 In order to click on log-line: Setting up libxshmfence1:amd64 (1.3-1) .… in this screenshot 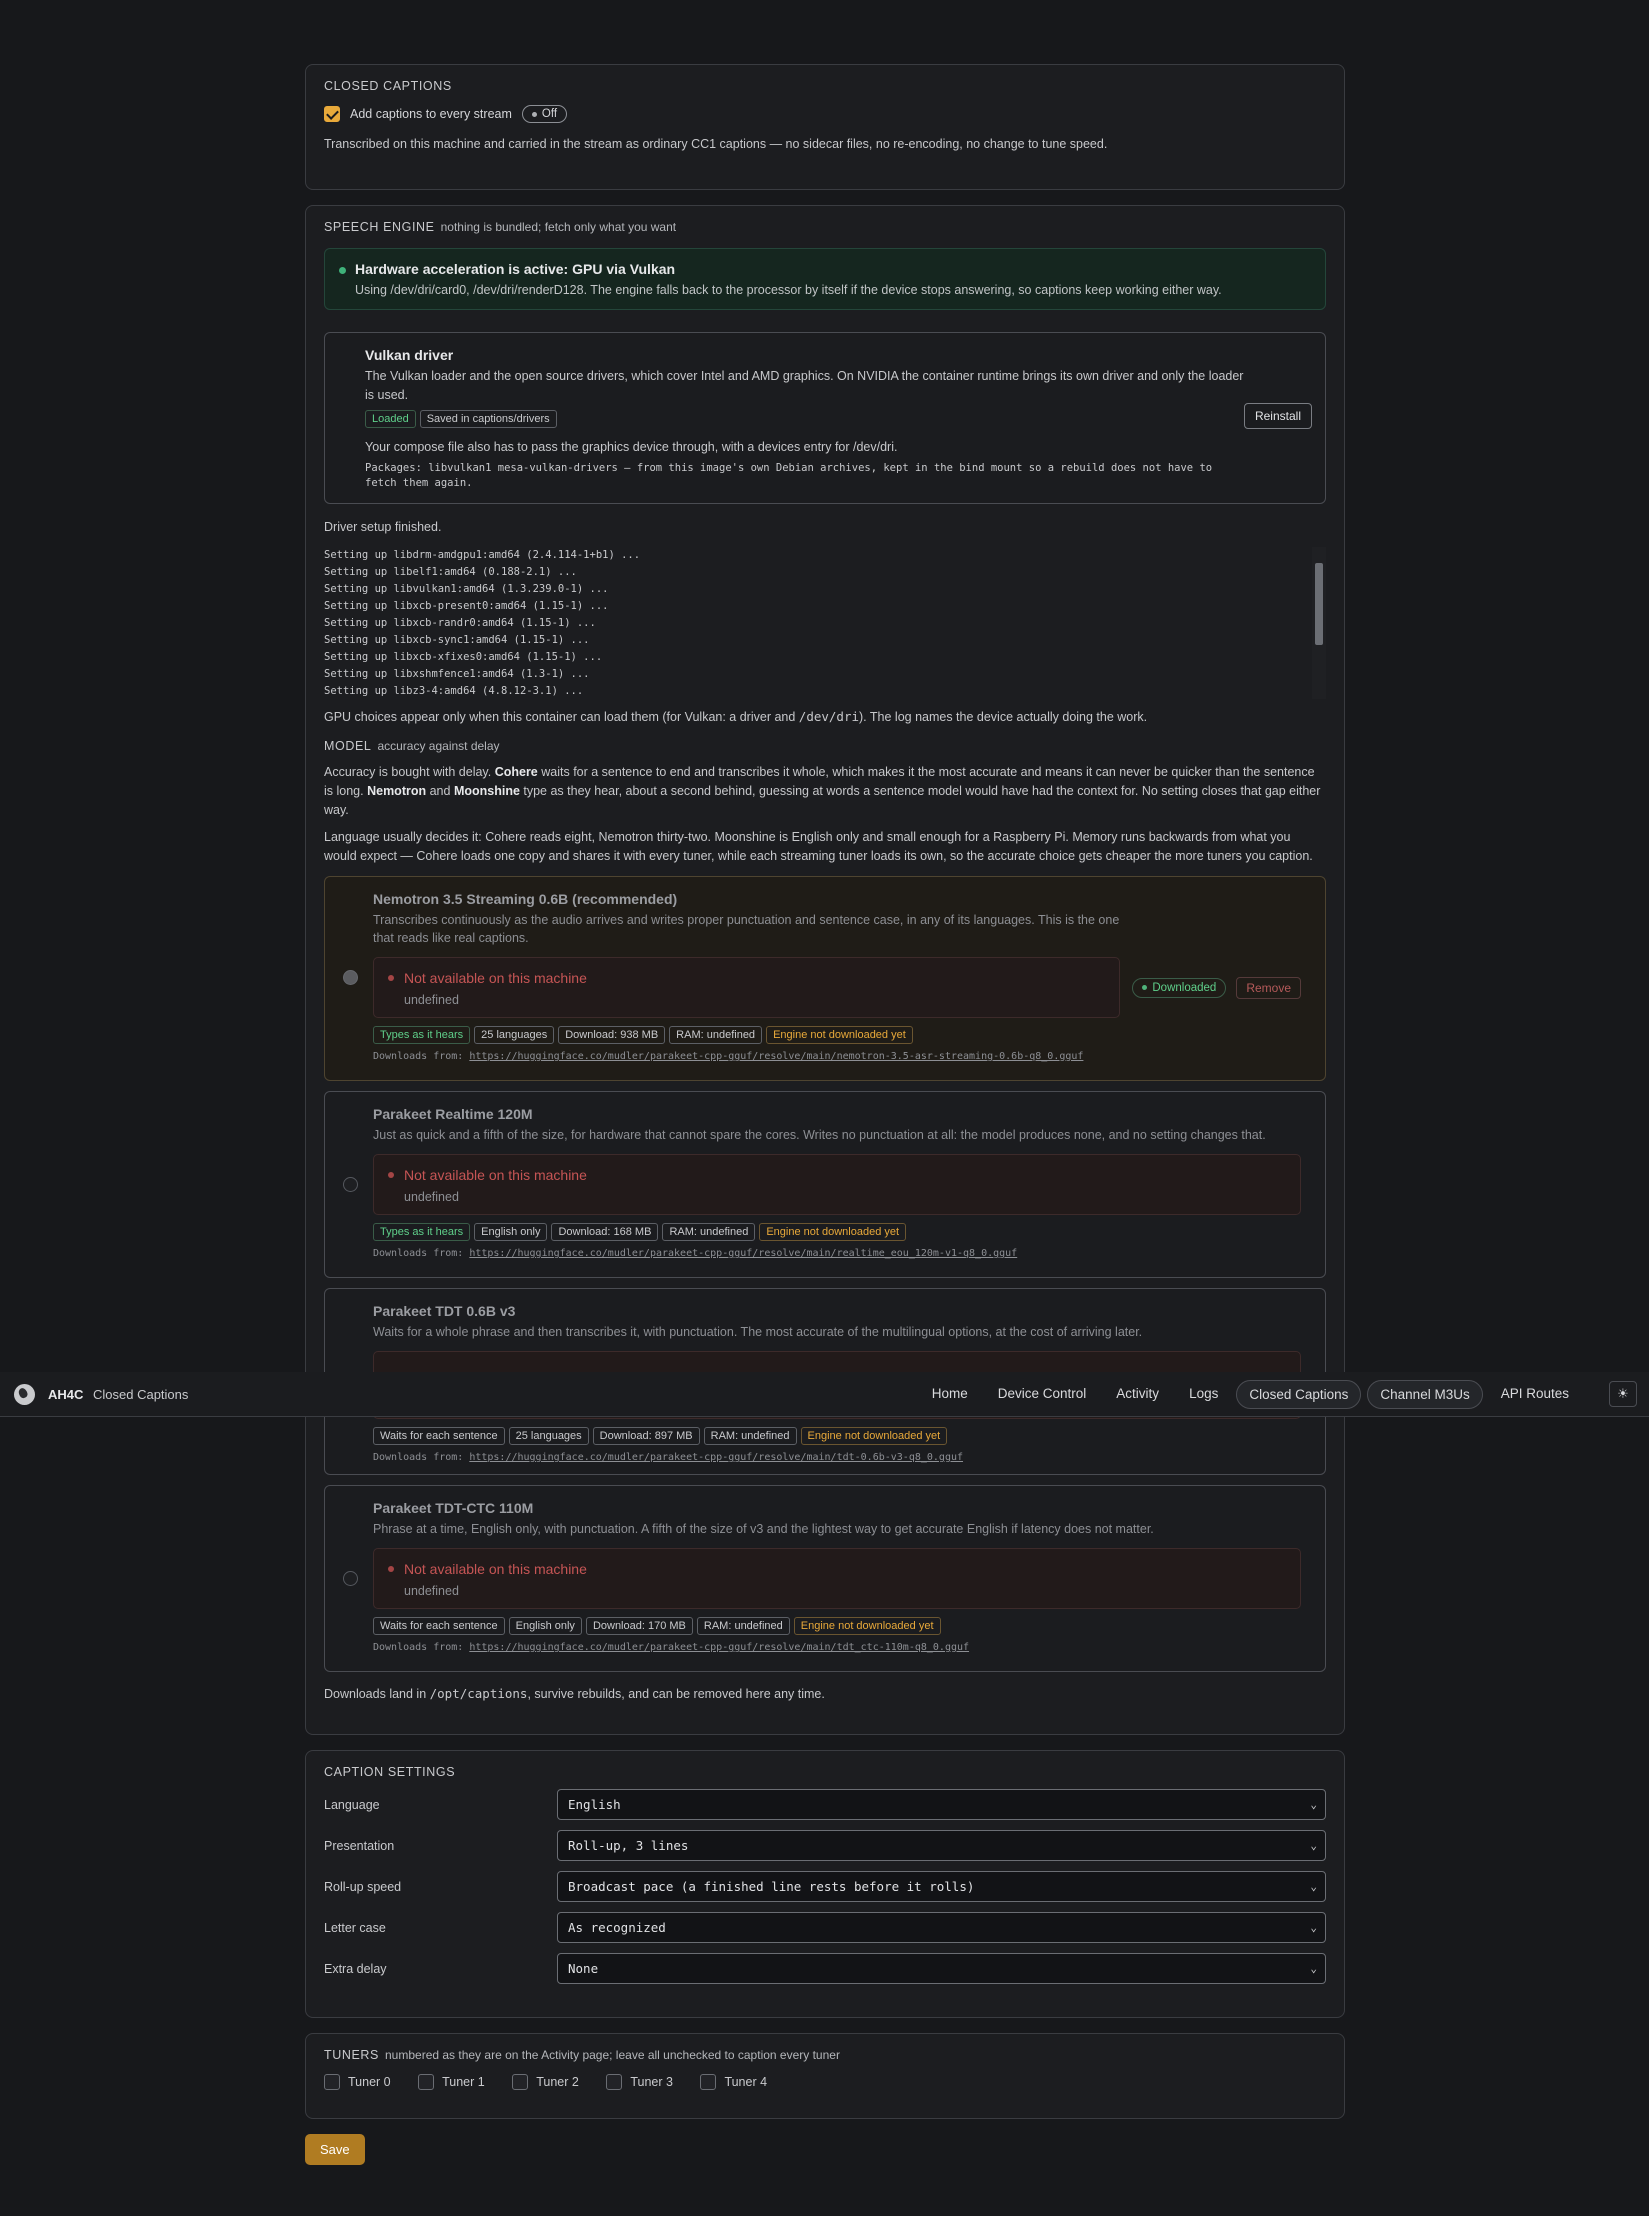, I will do `click(457, 674)`.